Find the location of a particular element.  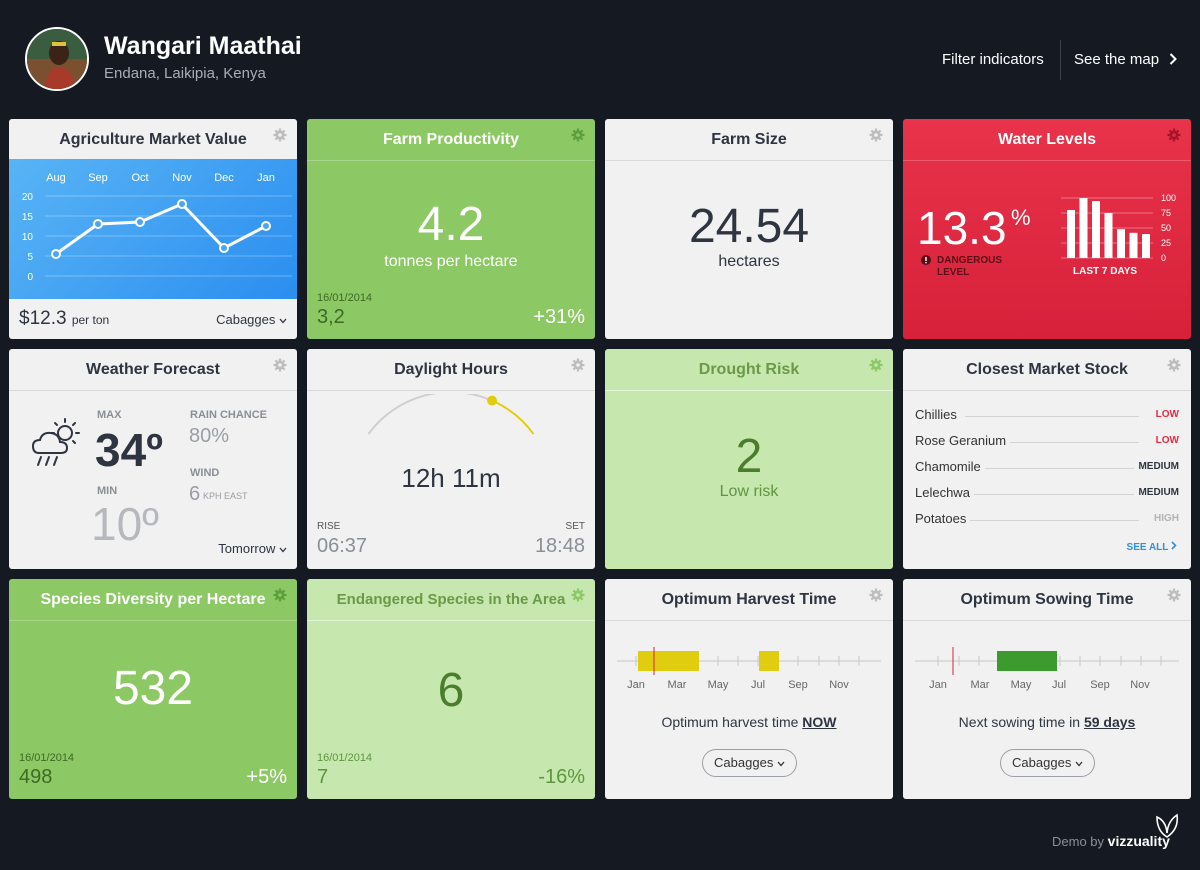

card-title: Daylight Hours is located at coordinates (451, 369).